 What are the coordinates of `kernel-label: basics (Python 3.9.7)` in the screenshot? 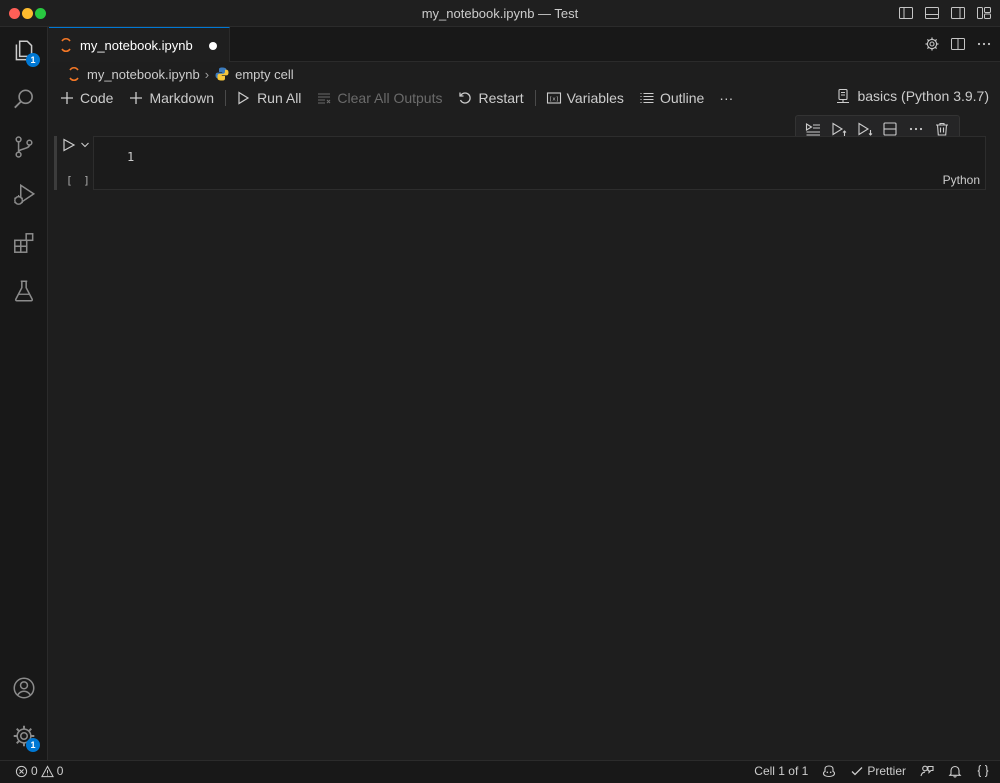 It's located at (923, 96).